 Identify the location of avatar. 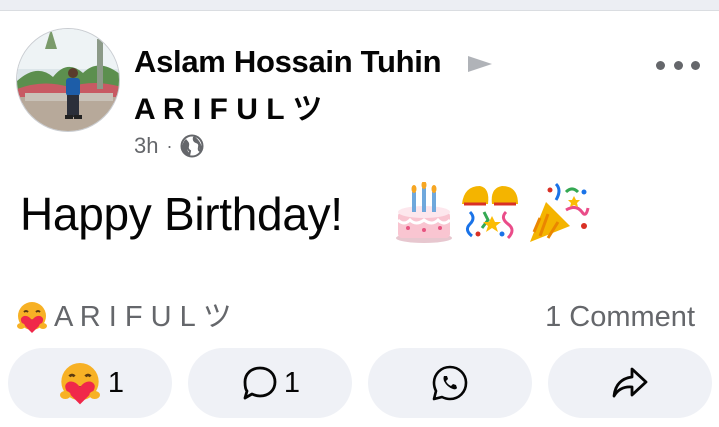
(68, 80).